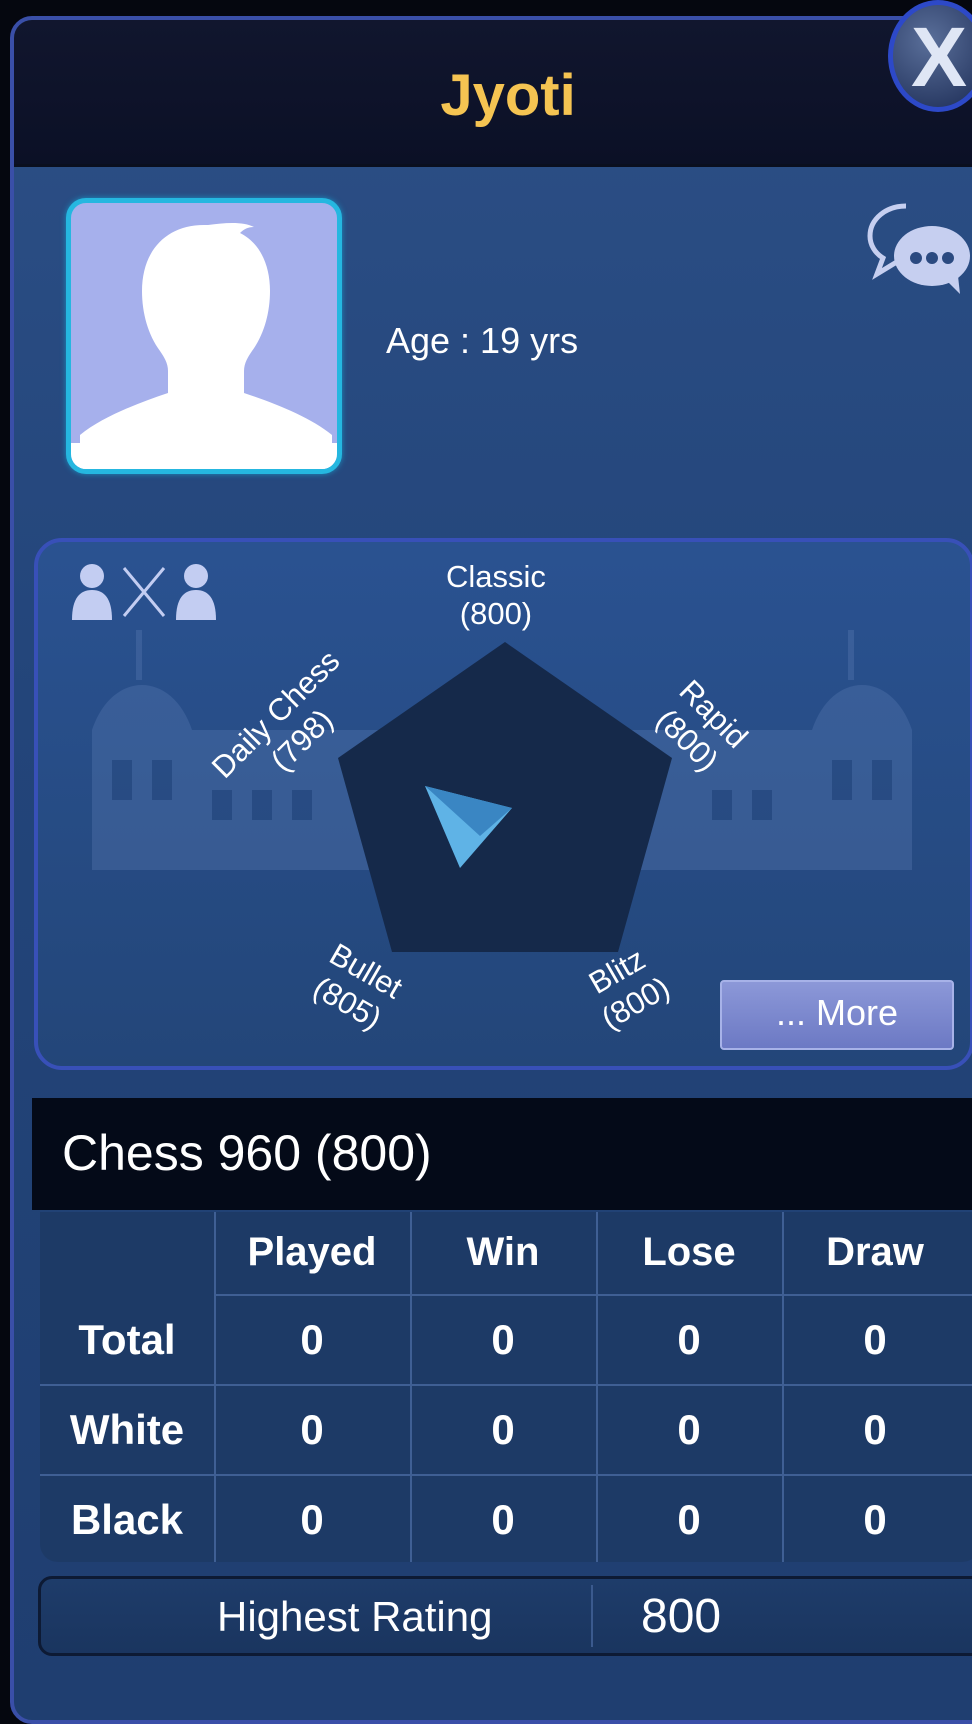 The height and width of the screenshot is (1724, 972). What do you see at coordinates (312, 1339) in the screenshot?
I see `total-played: 0` at bounding box center [312, 1339].